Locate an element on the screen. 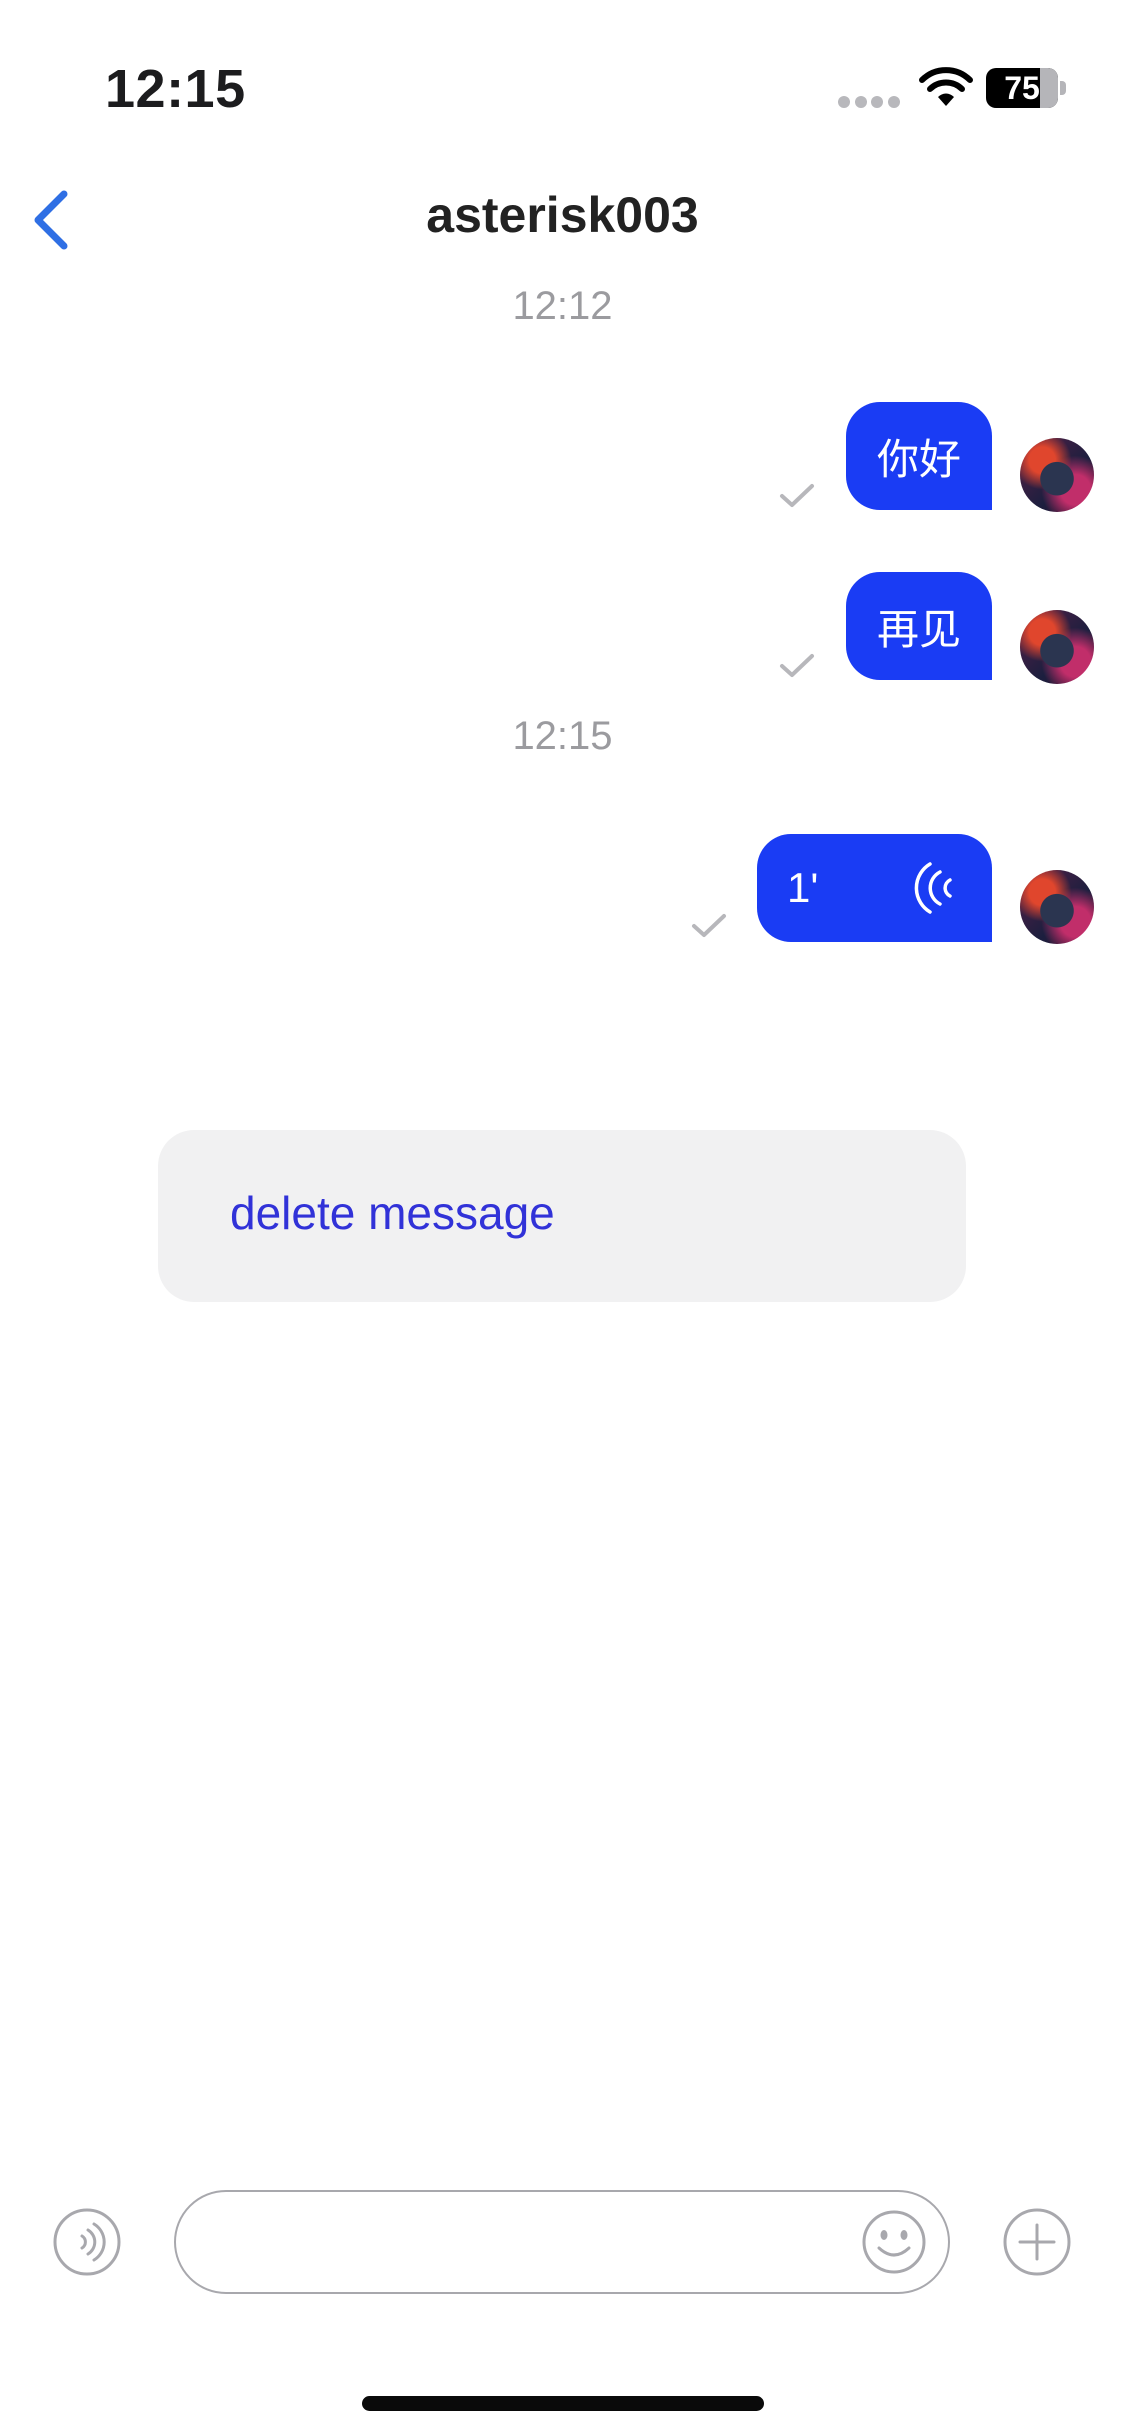  context-menu: delete message is located at coordinates (562, 1216).